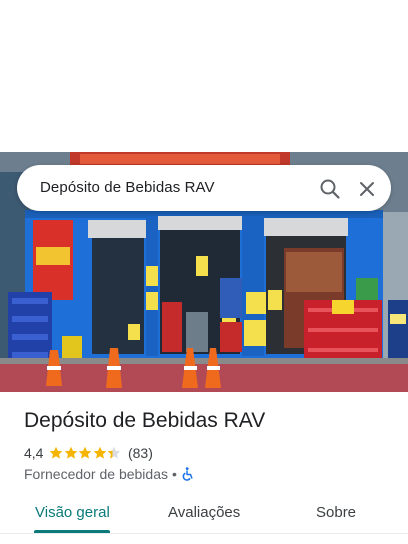 The width and height of the screenshot is (408, 544). Describe the element at coordinates (34, 453) in the screenshot. I see `rating-value: 4,4` at that location.